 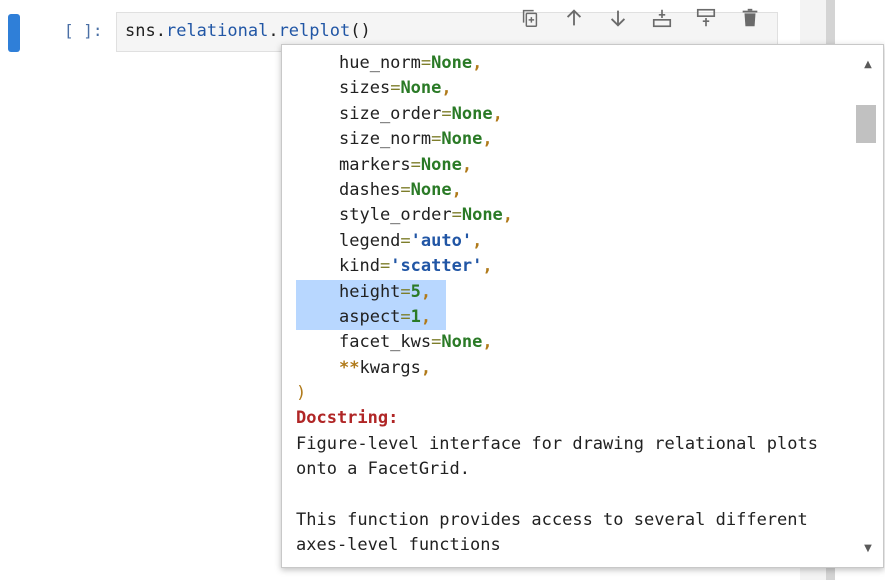 What do you see at coordinates (145, 31) in the screenshot?
I see `code-module: sns.` at bounding box center [145, 31].